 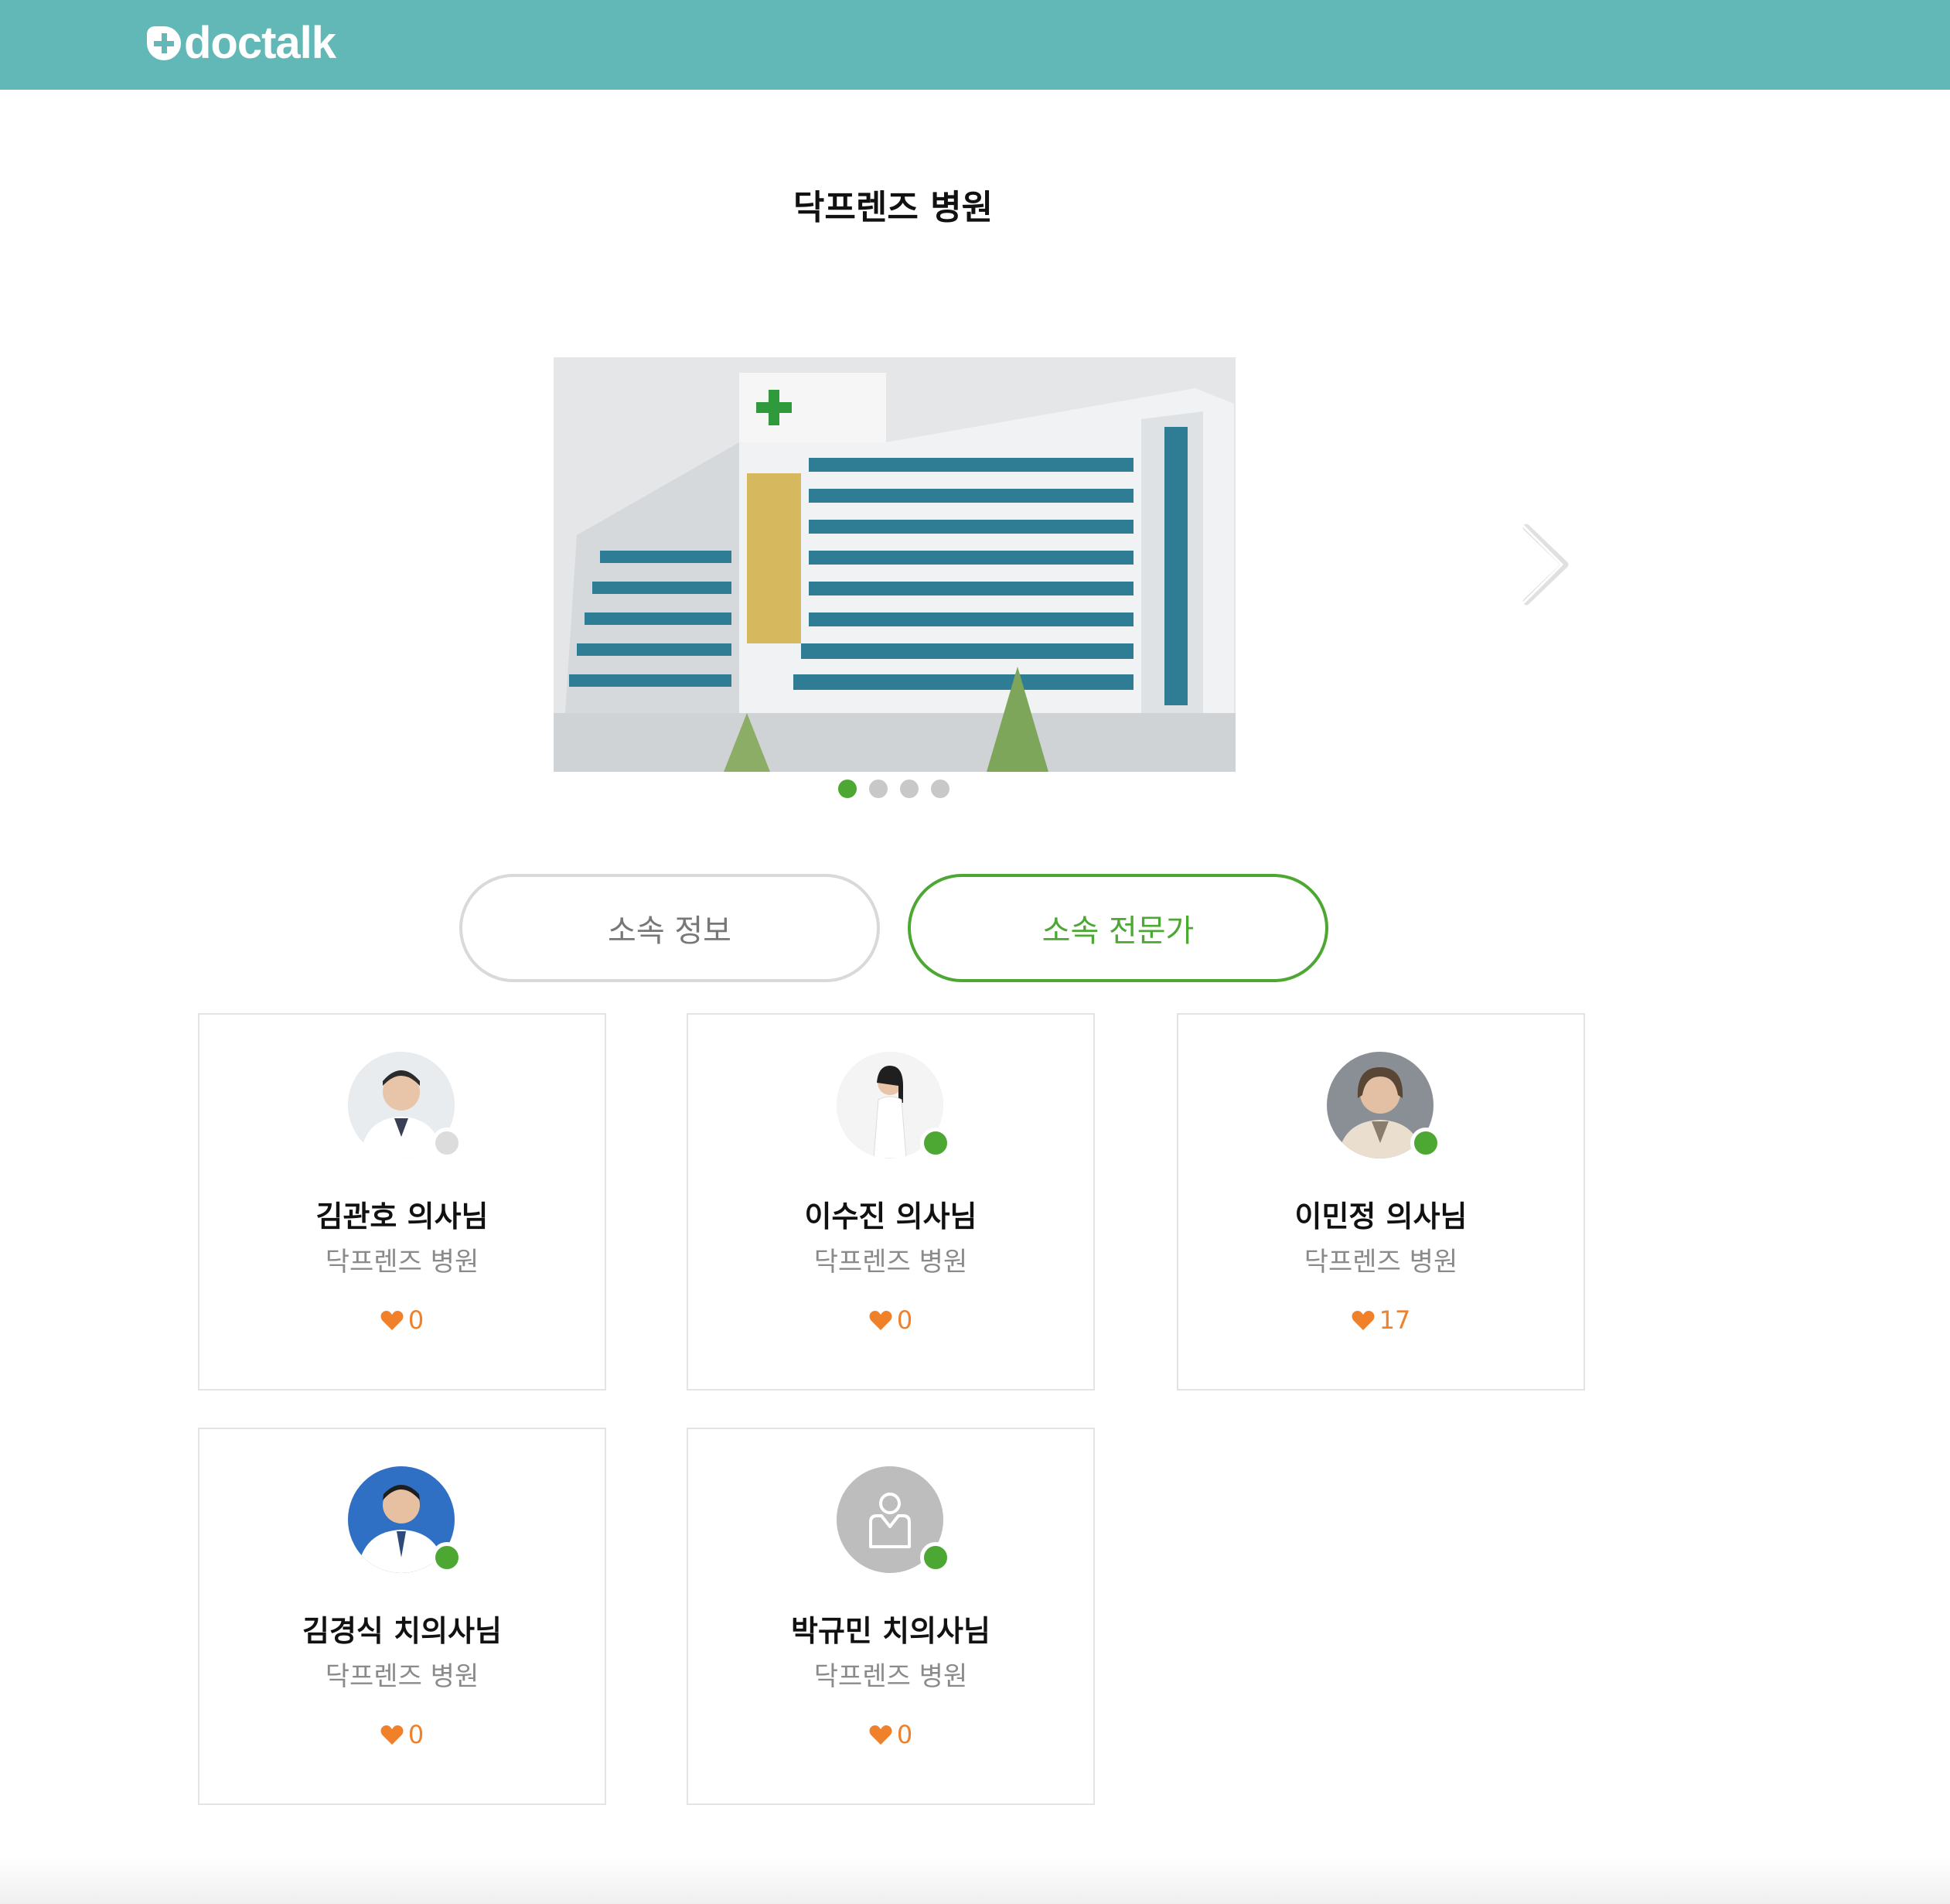 What do you see at coordinates (893, 789) in the screenshot?
I see `carousel-pagination` at bounding box center [893, 789].